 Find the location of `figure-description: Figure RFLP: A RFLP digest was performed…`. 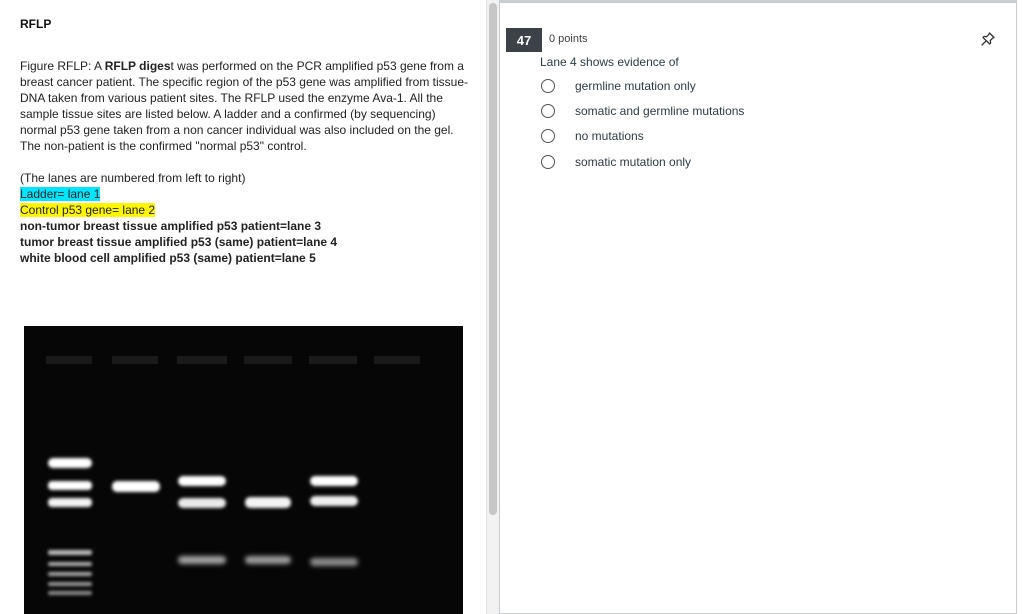

figure-description: Figure RFLP: A RFLP digest was performed… is located at coordinates (246, 106).